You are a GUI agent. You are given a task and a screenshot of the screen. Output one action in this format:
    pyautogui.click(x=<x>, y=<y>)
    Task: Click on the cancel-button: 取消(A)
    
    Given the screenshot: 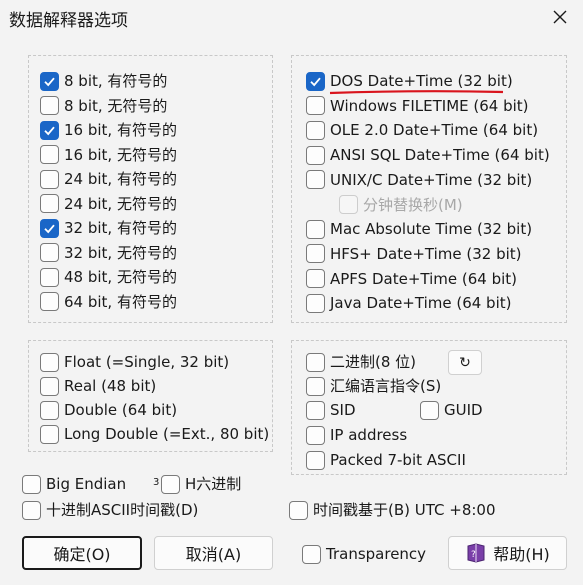 What is the action you would take?
    pyautogui.click(x=213, y=553)
    